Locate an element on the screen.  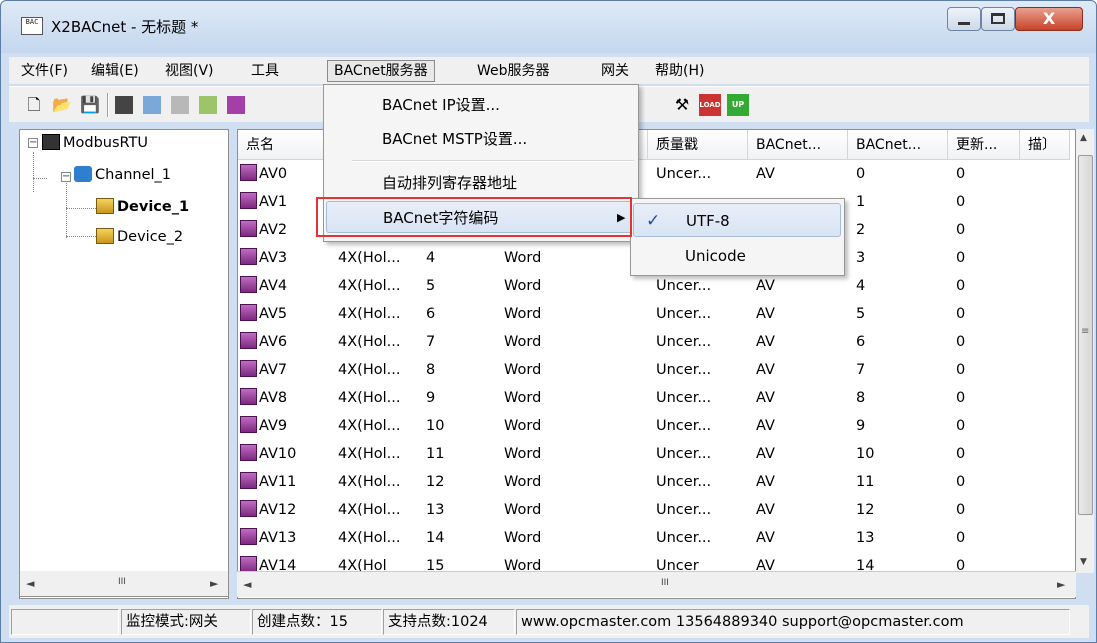
add-device-icon is located at coordinates (124, 105).